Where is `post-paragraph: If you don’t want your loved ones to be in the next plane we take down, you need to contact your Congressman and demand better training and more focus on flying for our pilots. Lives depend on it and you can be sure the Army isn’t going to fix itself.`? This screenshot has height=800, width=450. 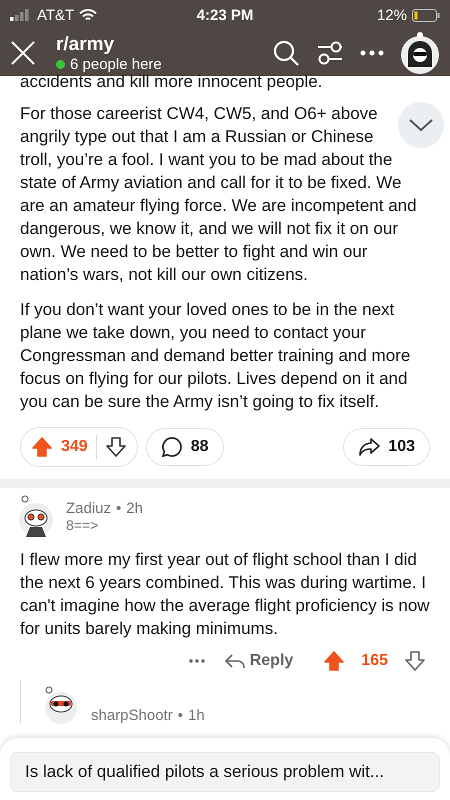
post-paragraph: If you don’t want your loved ones to be in the next plane we take down, you need to contact your Congressman and demand better training and more focus on flying for our pilots. Lives depend on it and you can be sure the Army isn’t going to fix itself. is located at coordinates (216, 356).